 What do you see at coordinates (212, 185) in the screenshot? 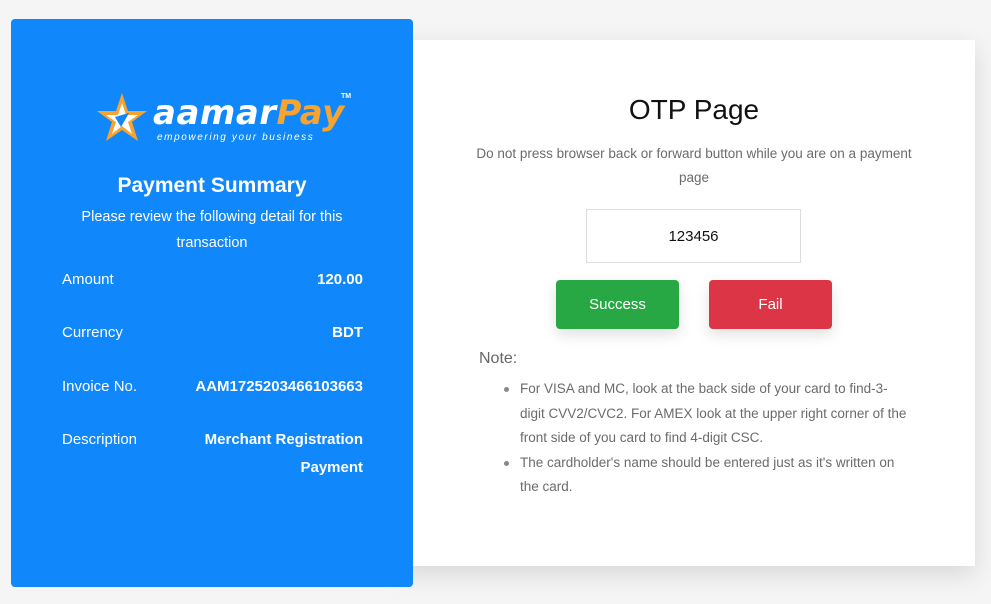
I see `summary-title: Payment Summary` at bounding box center [212, 185].